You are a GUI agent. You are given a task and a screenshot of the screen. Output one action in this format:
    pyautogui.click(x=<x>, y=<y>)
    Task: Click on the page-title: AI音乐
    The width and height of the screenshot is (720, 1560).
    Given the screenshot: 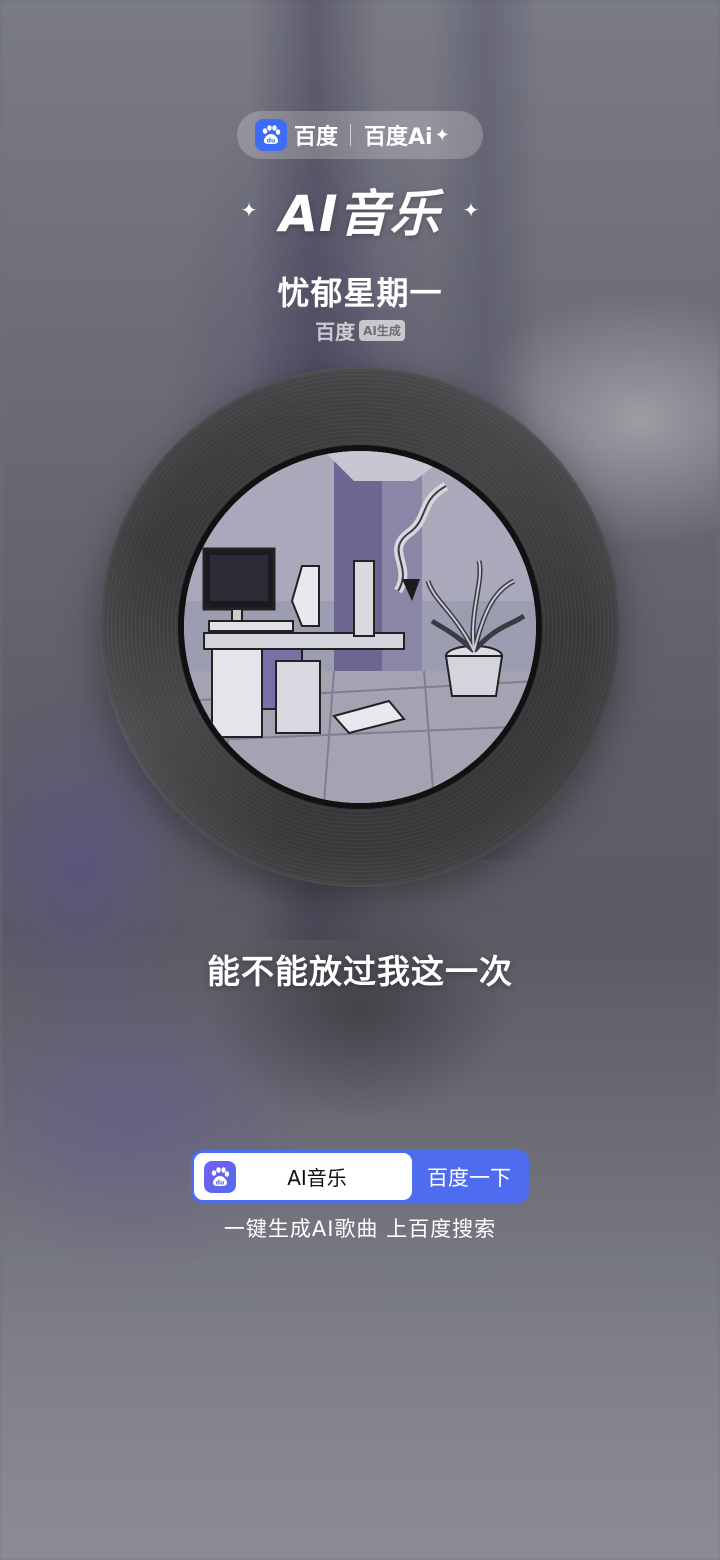 What is the action you would take?
    pyautogui.click(x=360, y=214)
    